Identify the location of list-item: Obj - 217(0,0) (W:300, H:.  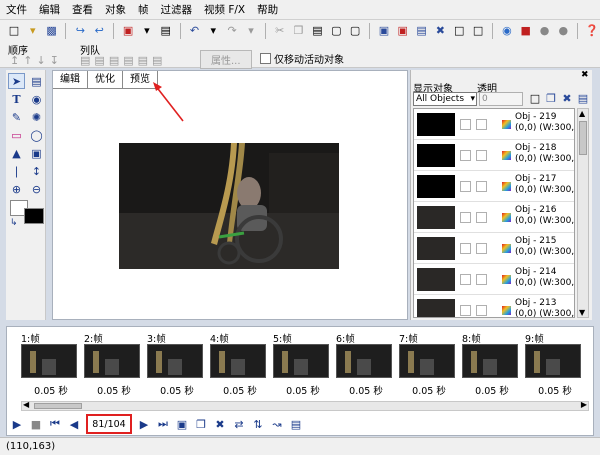
(494, 186).